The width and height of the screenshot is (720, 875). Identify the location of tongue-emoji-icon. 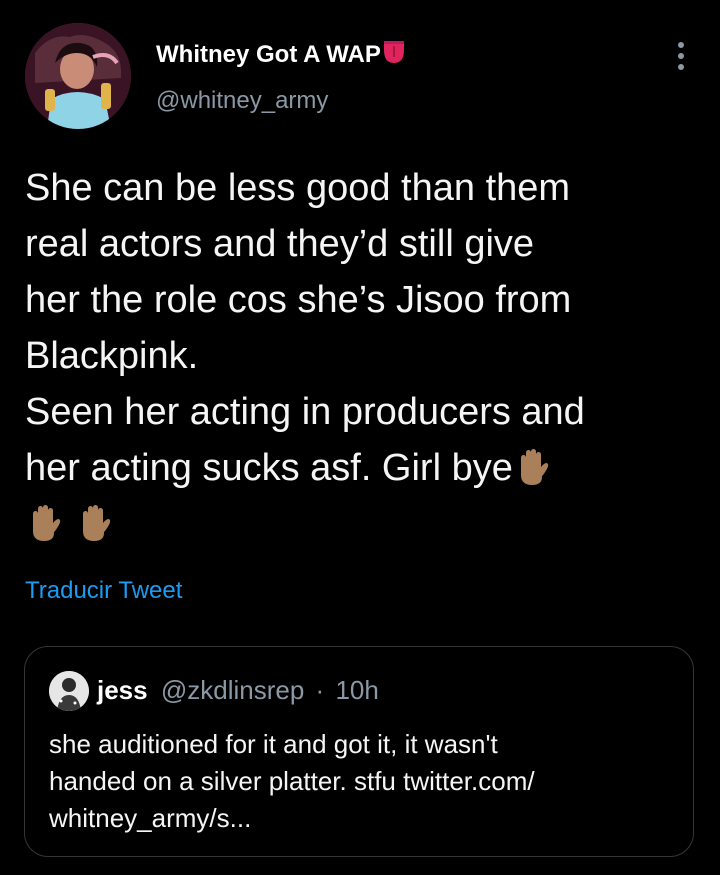
(394, 55).